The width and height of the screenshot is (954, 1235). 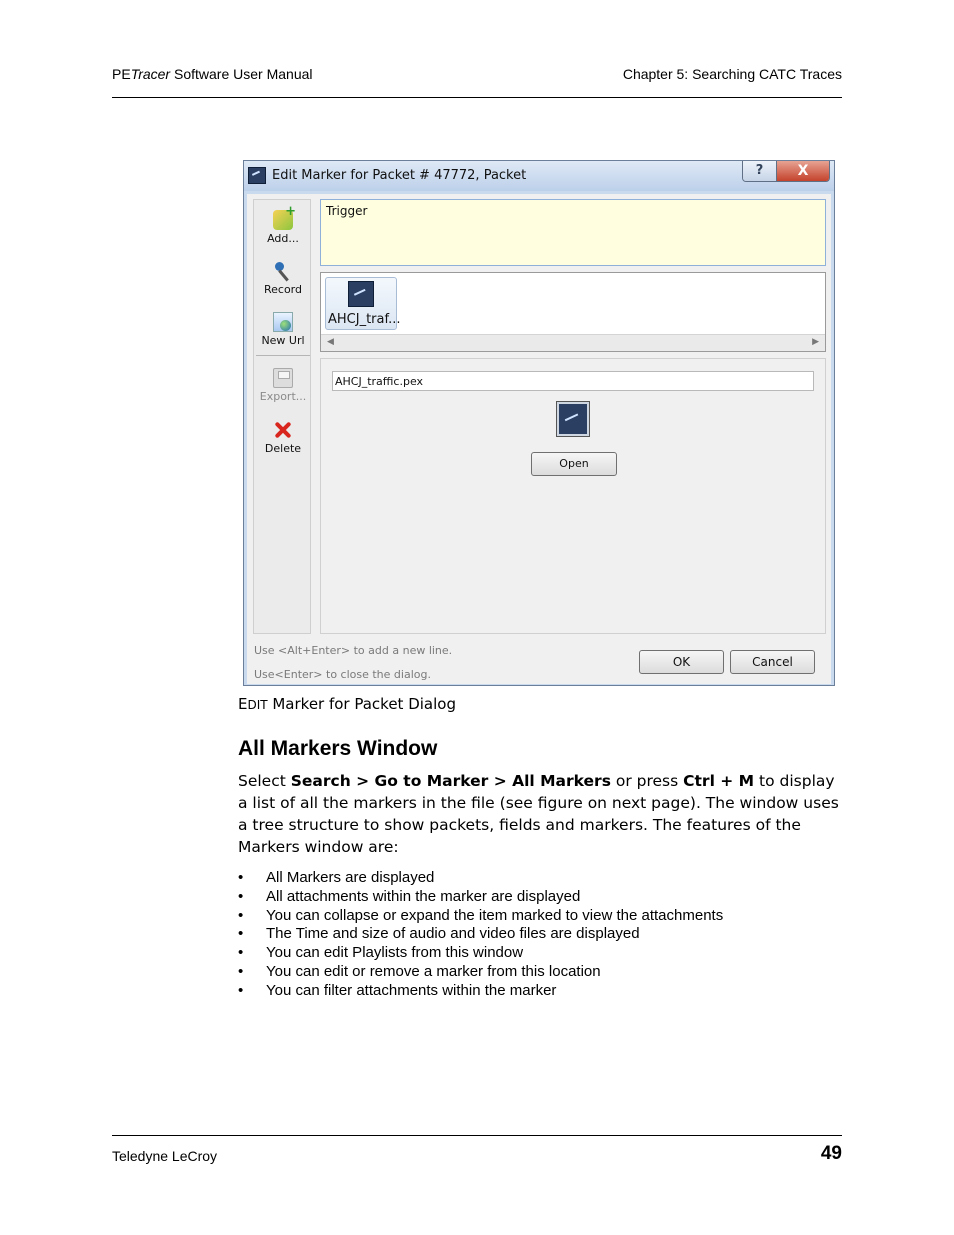 I want to click on list-item: All Markers are displayed, so click(x=540, y=878).